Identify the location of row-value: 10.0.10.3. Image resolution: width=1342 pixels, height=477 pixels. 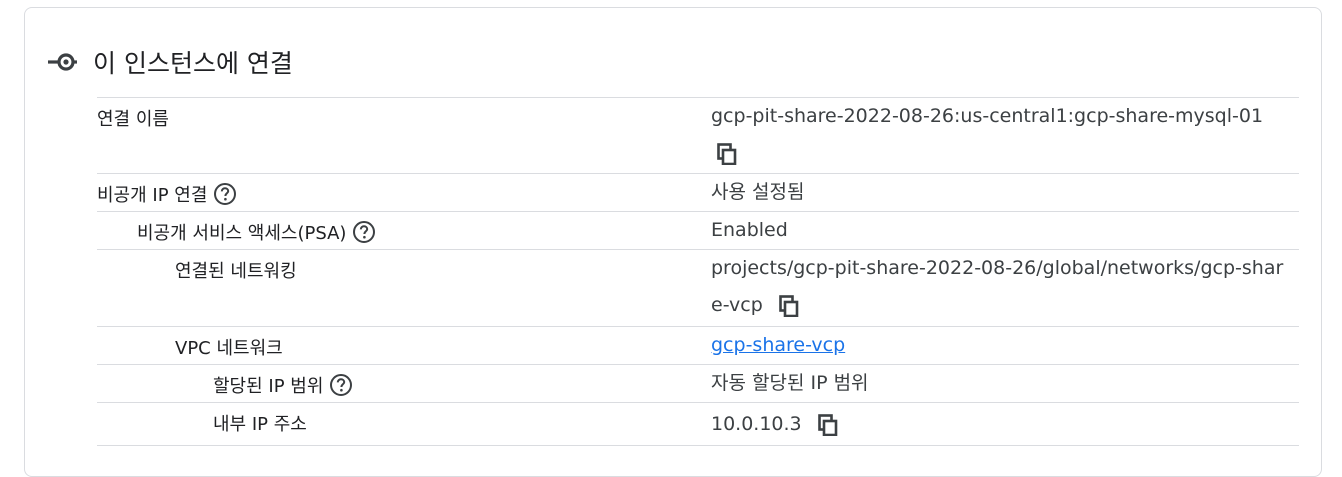
(998, 424).